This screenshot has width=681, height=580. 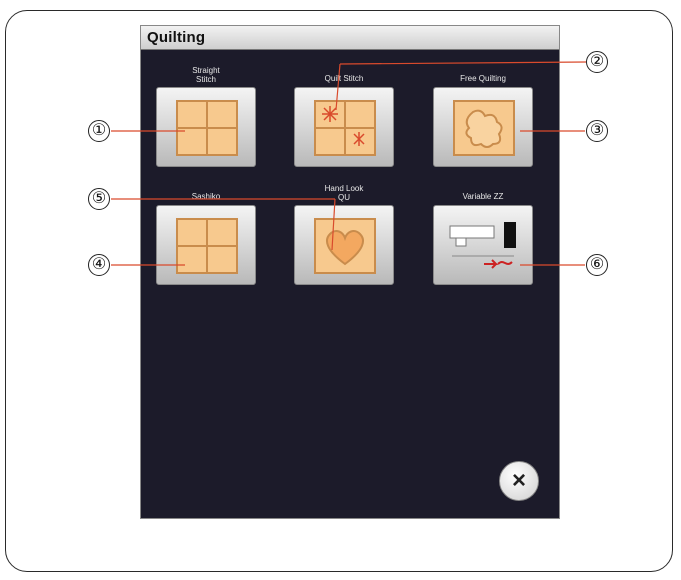 I want to click on callout-1: ①, so click(x=99, y=131).